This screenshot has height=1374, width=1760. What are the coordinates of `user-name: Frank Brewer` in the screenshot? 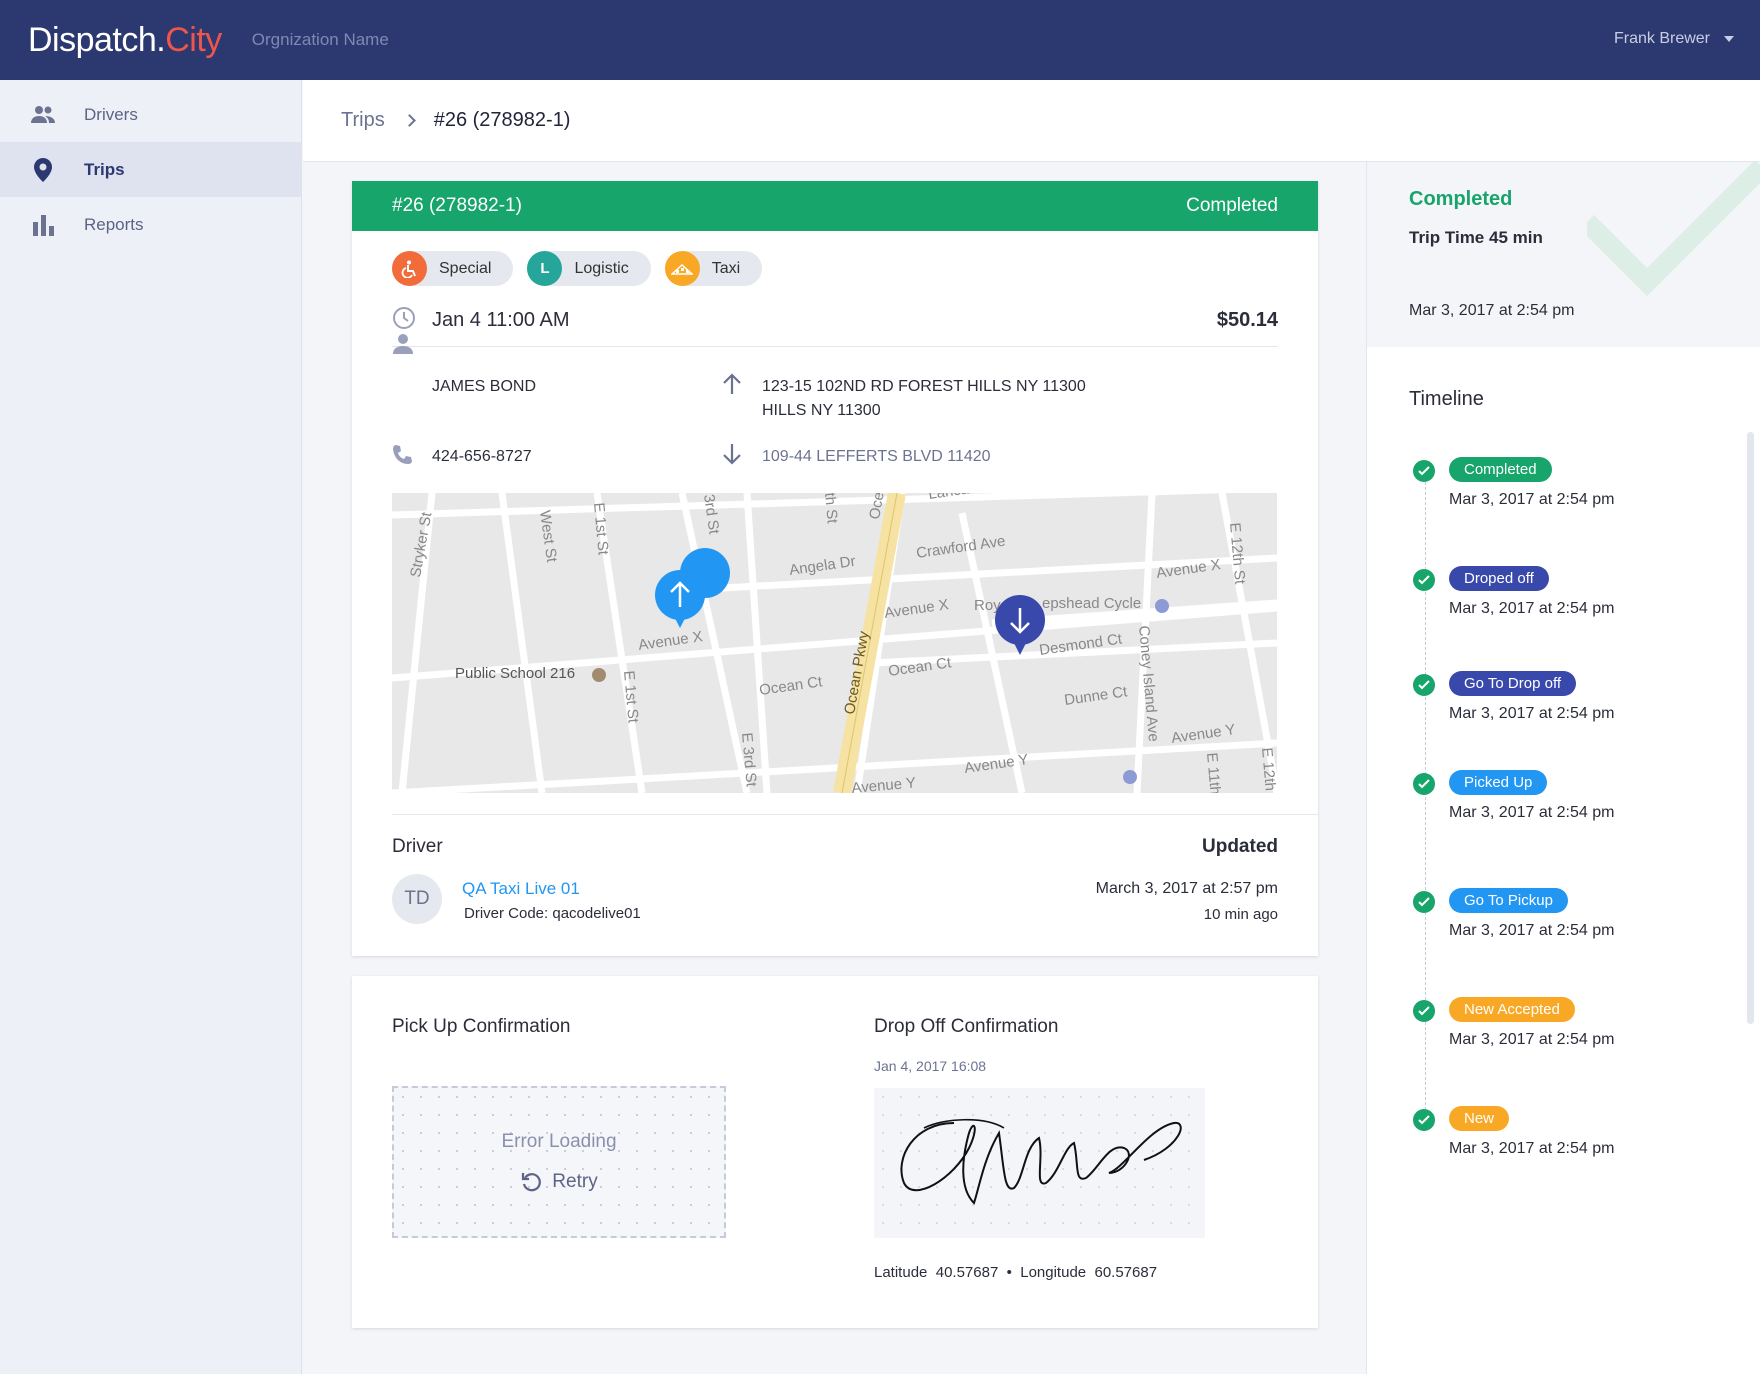 It's located at (1661, 38).